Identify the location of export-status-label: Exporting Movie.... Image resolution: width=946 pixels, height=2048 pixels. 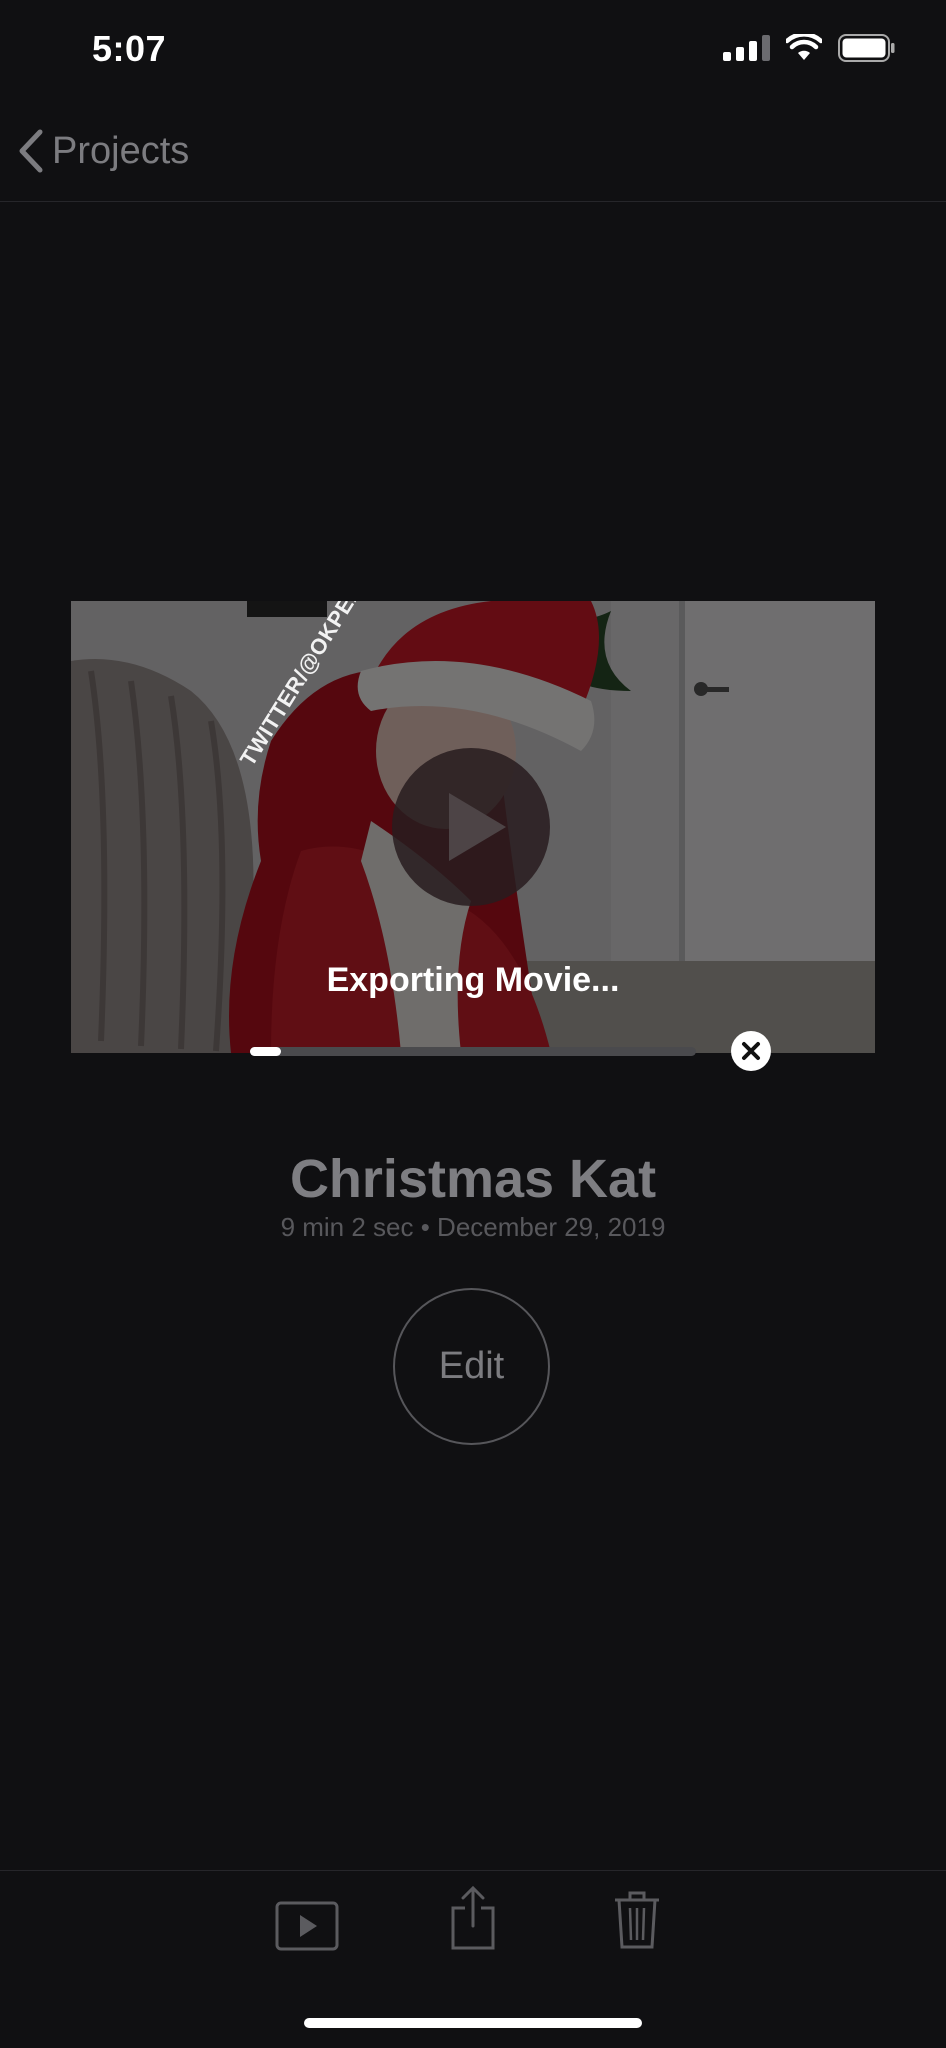
(473, 980).